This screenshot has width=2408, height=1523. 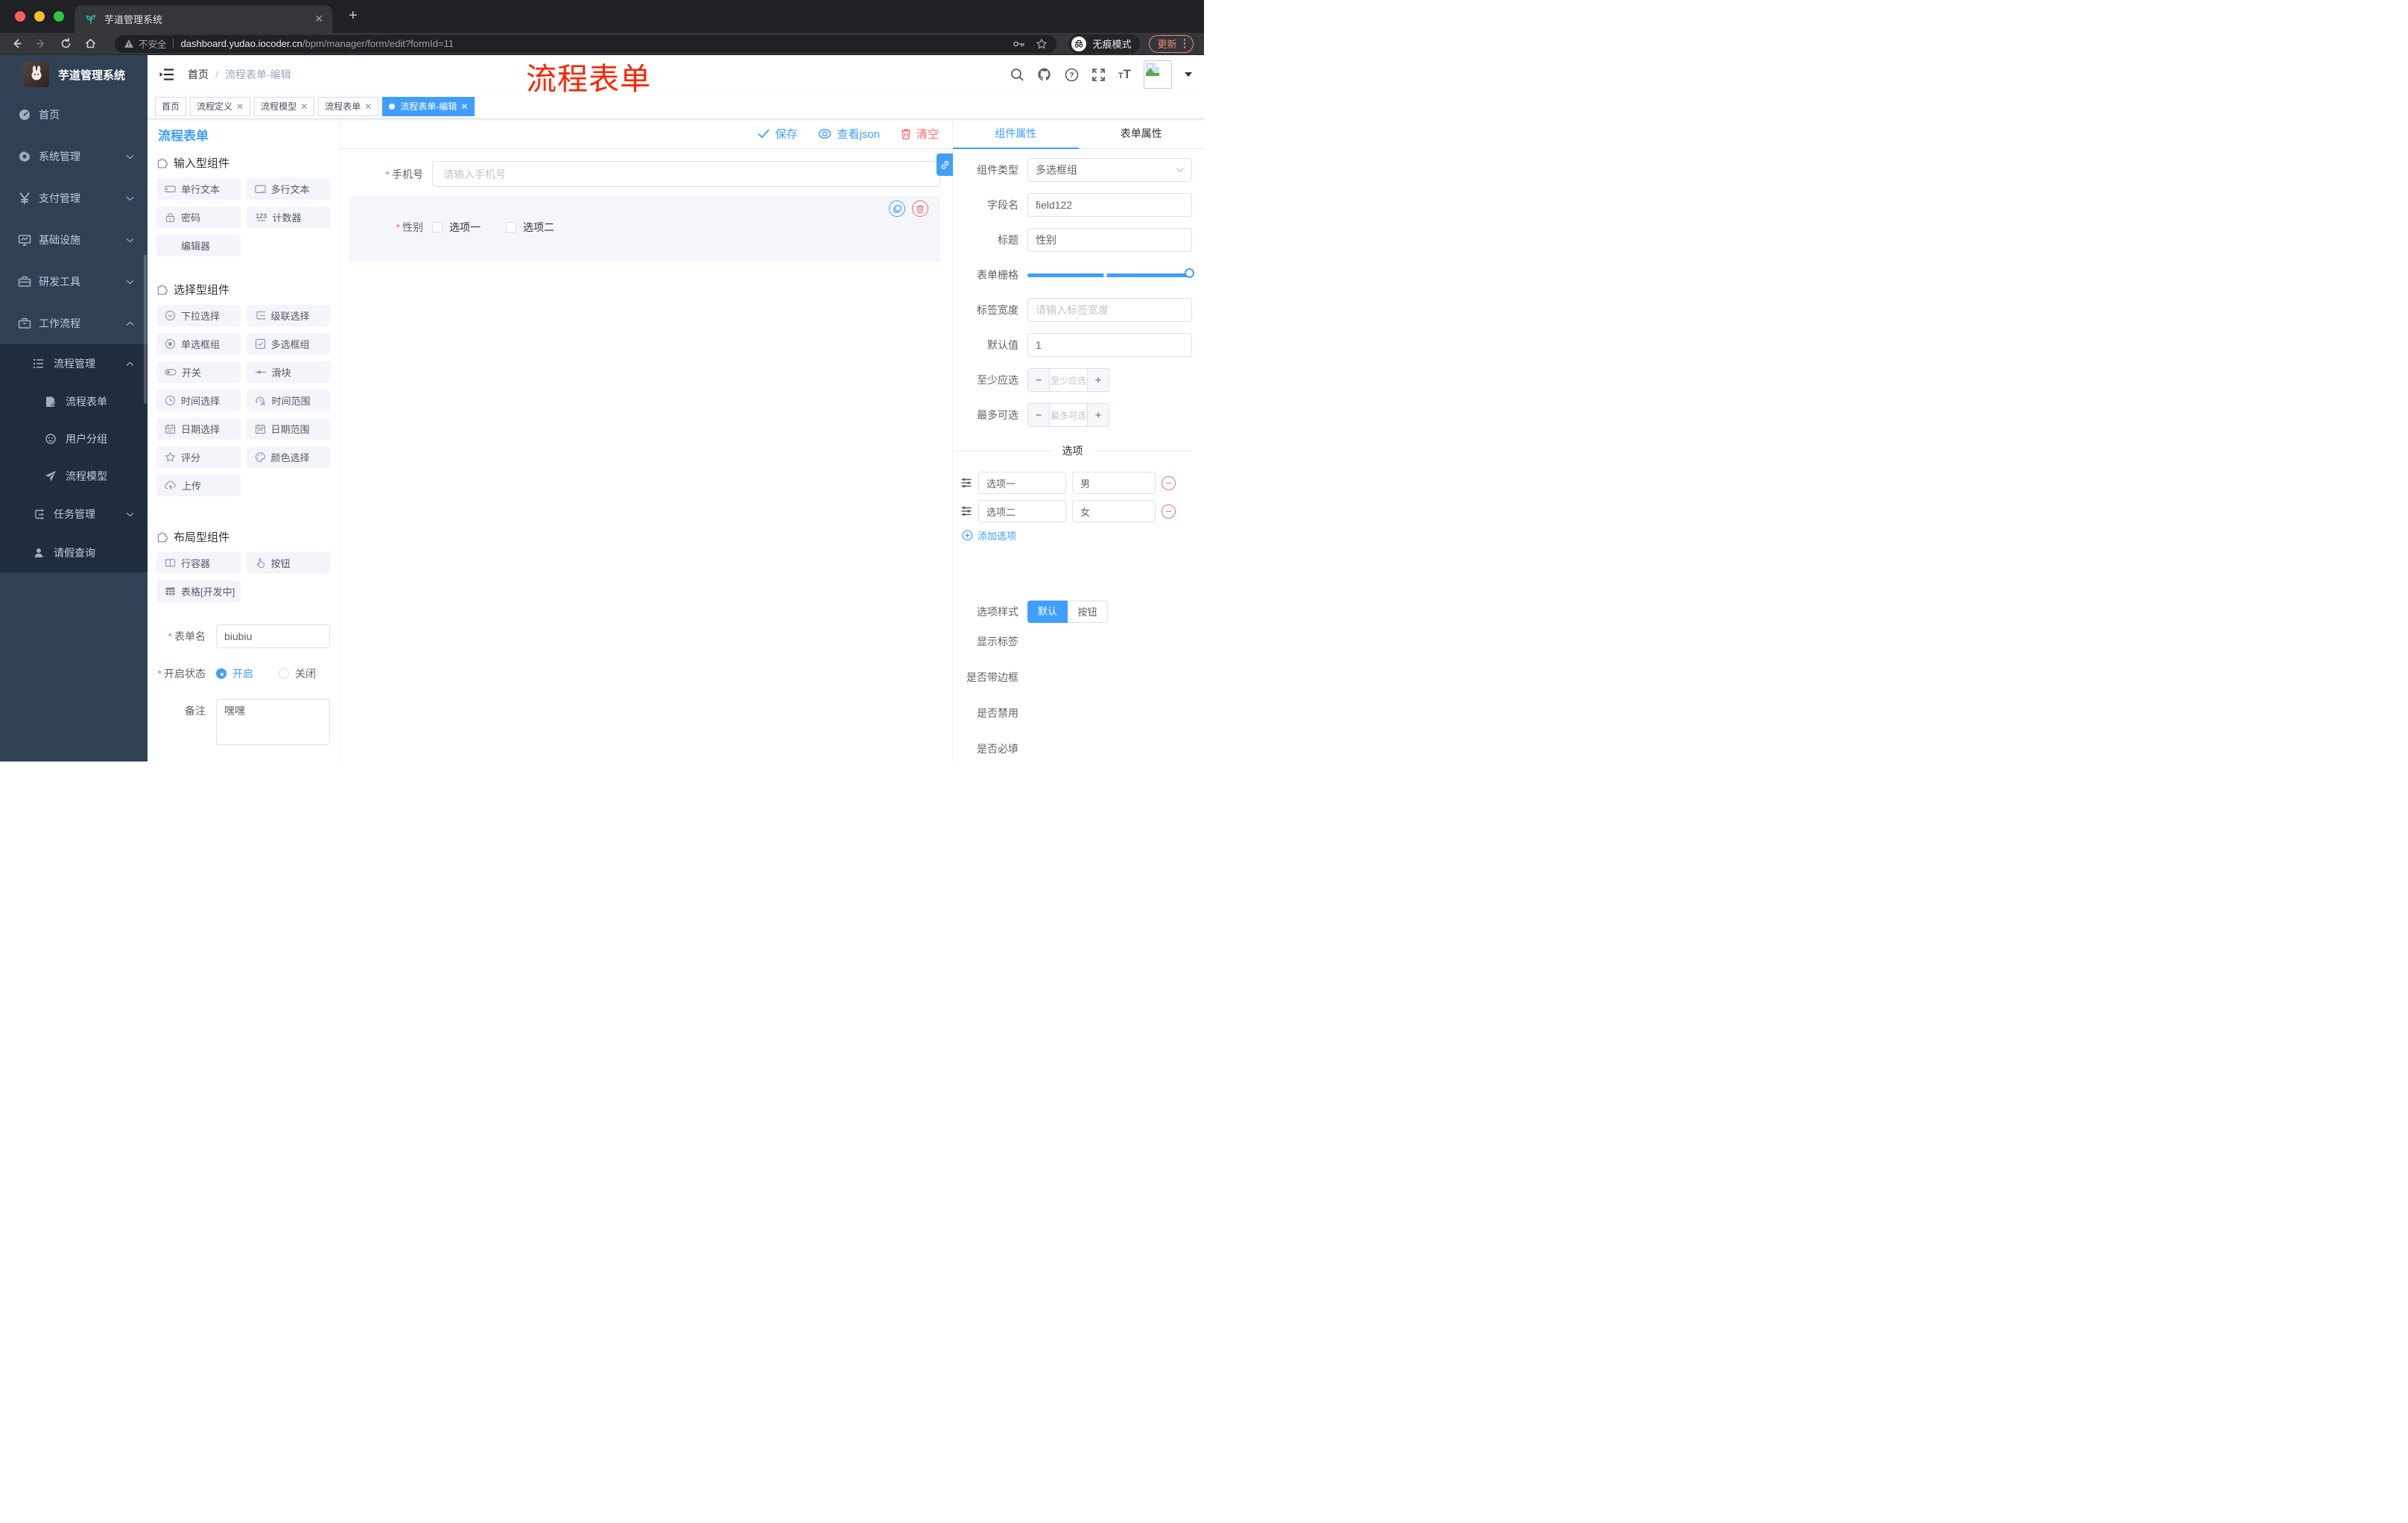 What do you see at coordinates (646, 456) in the screenshot?
I see `canvas-body: *手机号 *性别 选项一` at bounding box center [646, 456].